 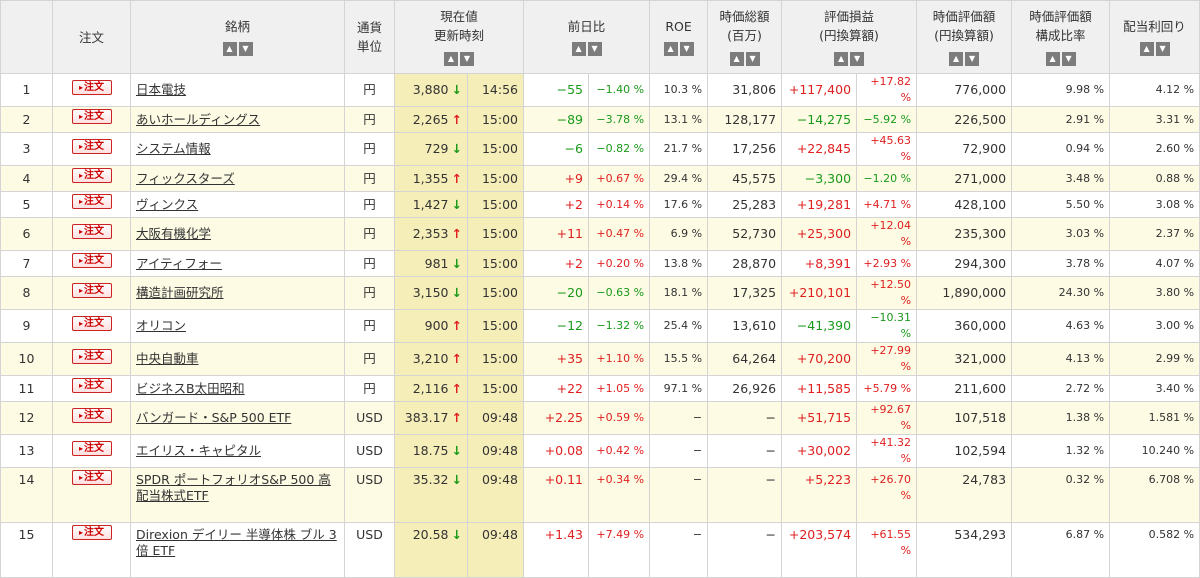 What do you see at coordinates (619, 263) in the screenshot?
I see `change-percent: +0.20 %` at bounding box center [619, 263].